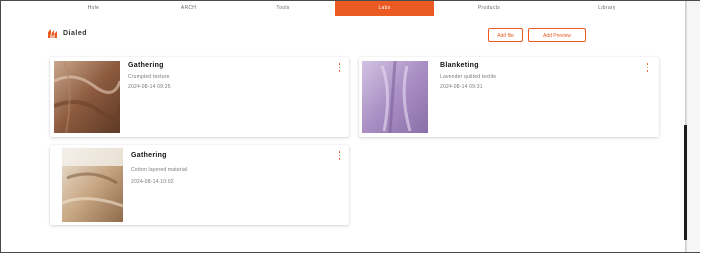 This screenshot has height=255, width=702. What do you see at coordinates (607, 8) in the screenshot?
I see `tab-library: Library` at bounding box center [607, 8].